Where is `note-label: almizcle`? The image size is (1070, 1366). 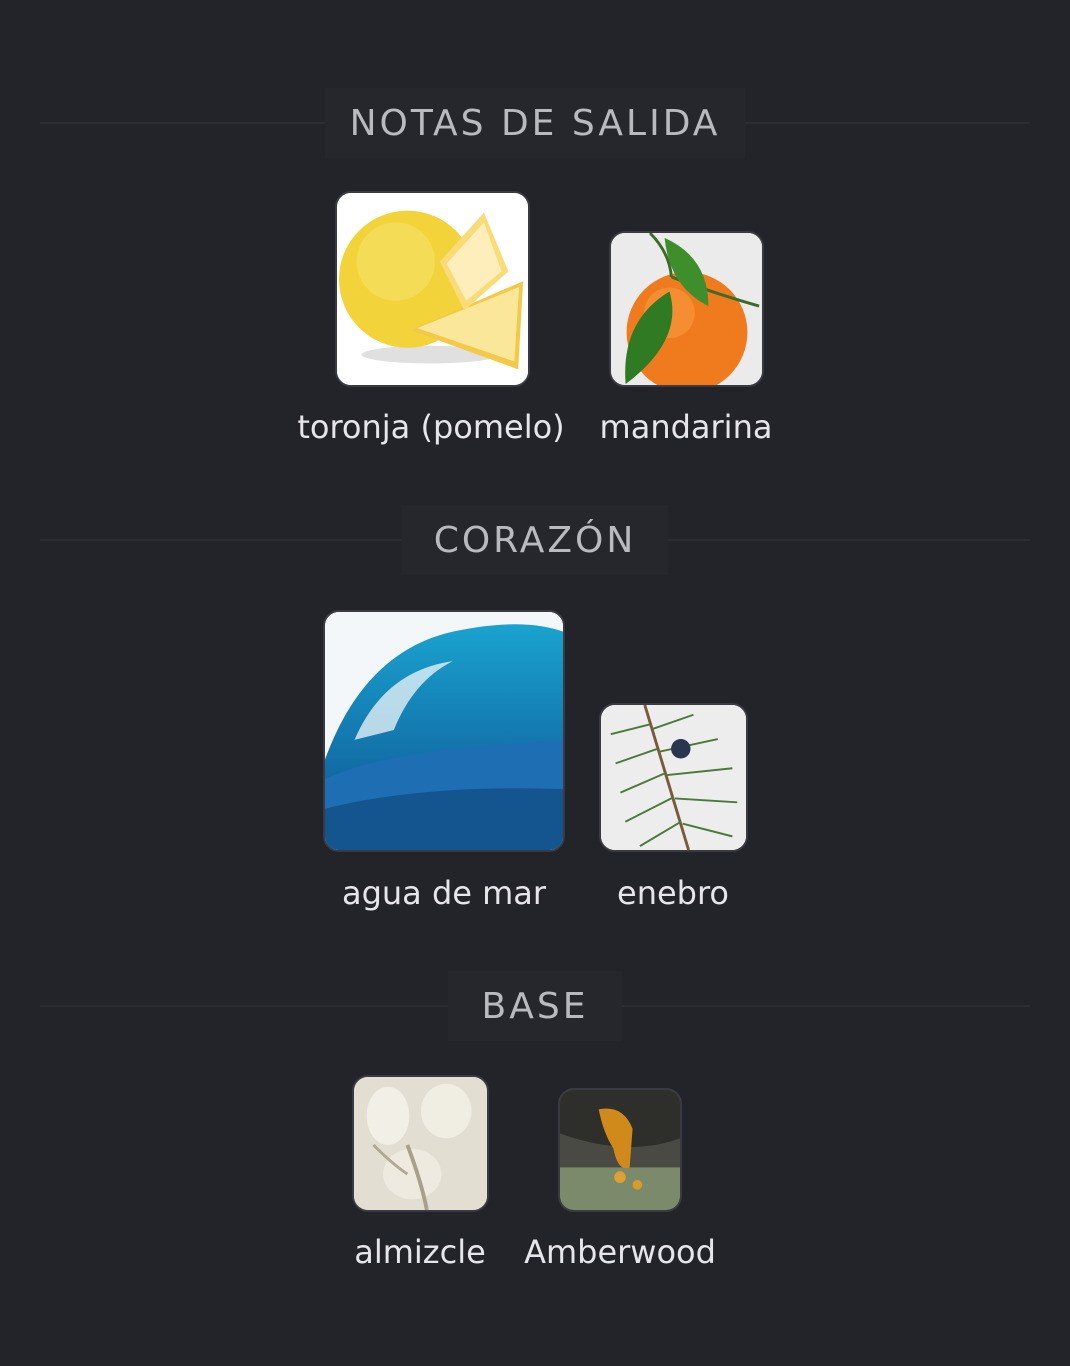 note-label: almizcle is located at coordinates (420, 1252).